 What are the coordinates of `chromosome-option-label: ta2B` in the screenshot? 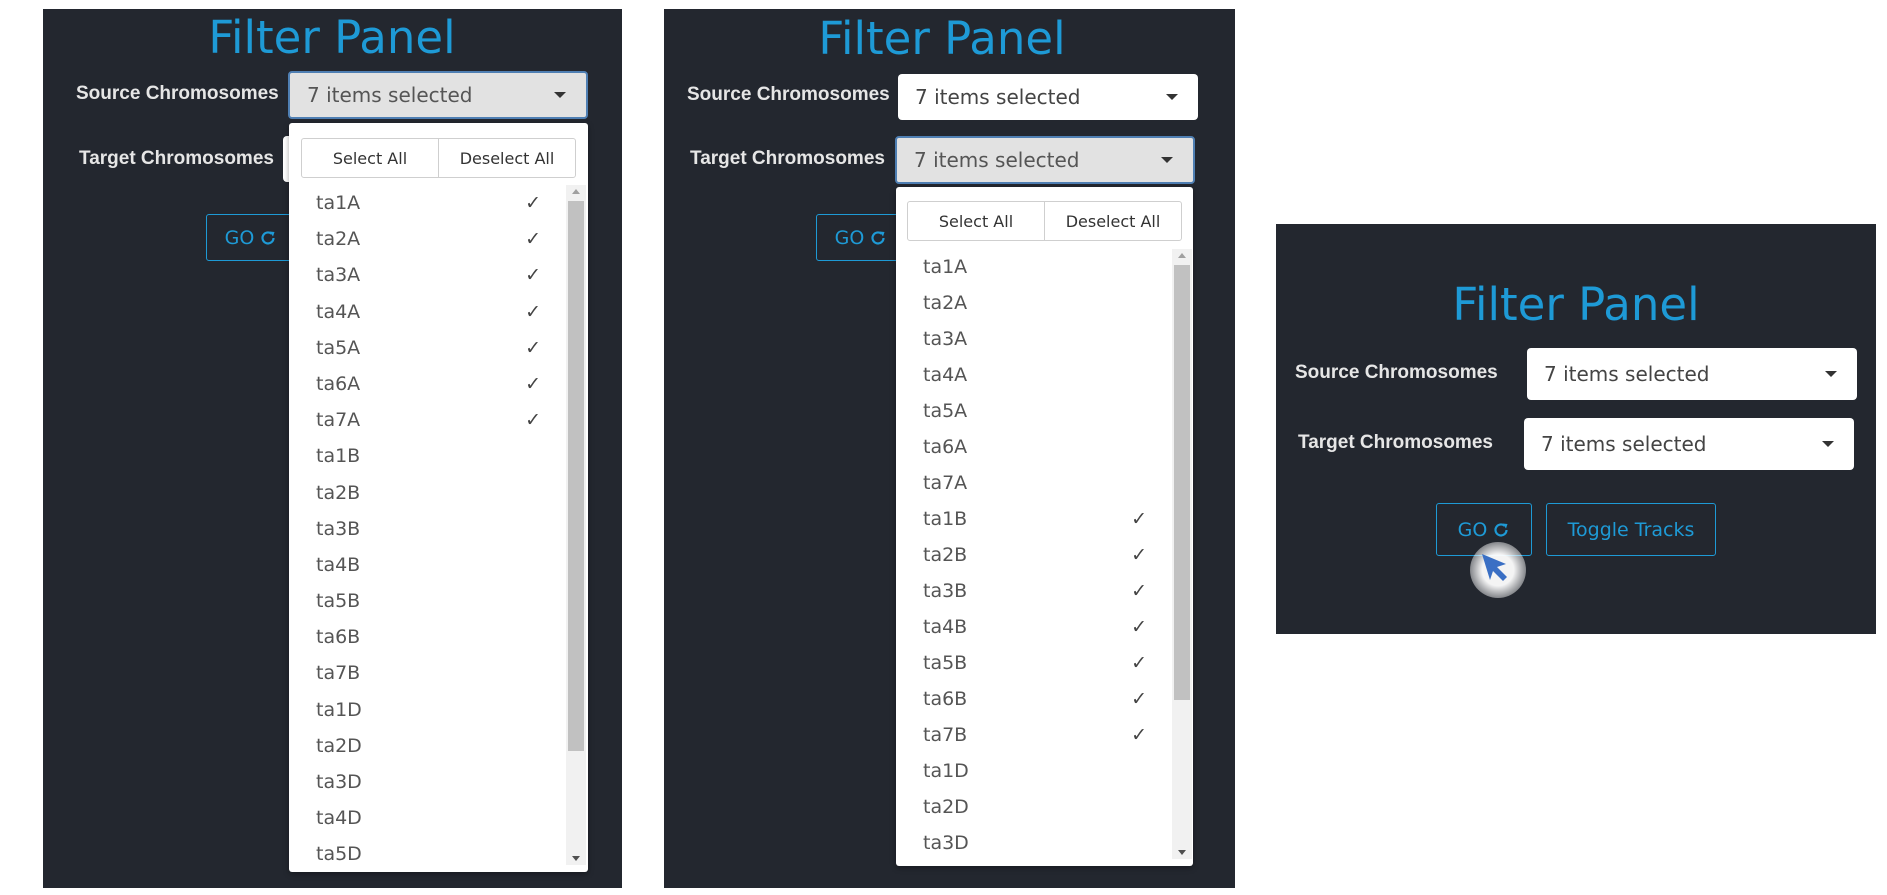 It's located at (338, 492).